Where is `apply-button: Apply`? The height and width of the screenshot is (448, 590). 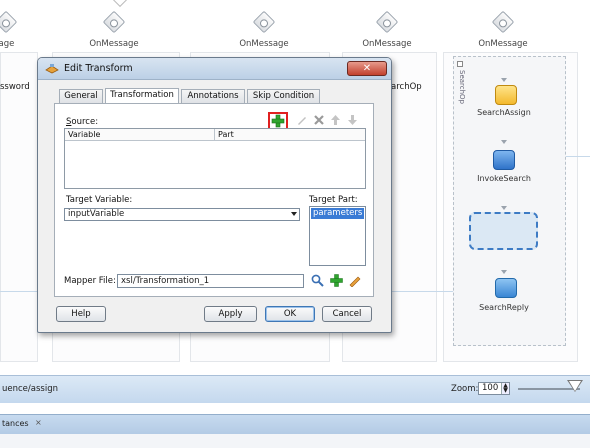
apply-button: Apply is located at coordinates (230, 314).